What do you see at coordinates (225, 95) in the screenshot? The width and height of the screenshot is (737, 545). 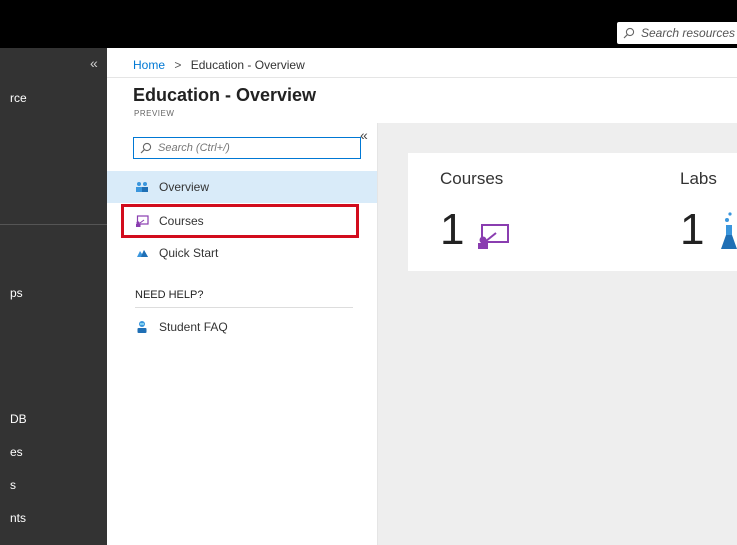 I see `page-title: Education - Overview` at bounding box center [225, 95].